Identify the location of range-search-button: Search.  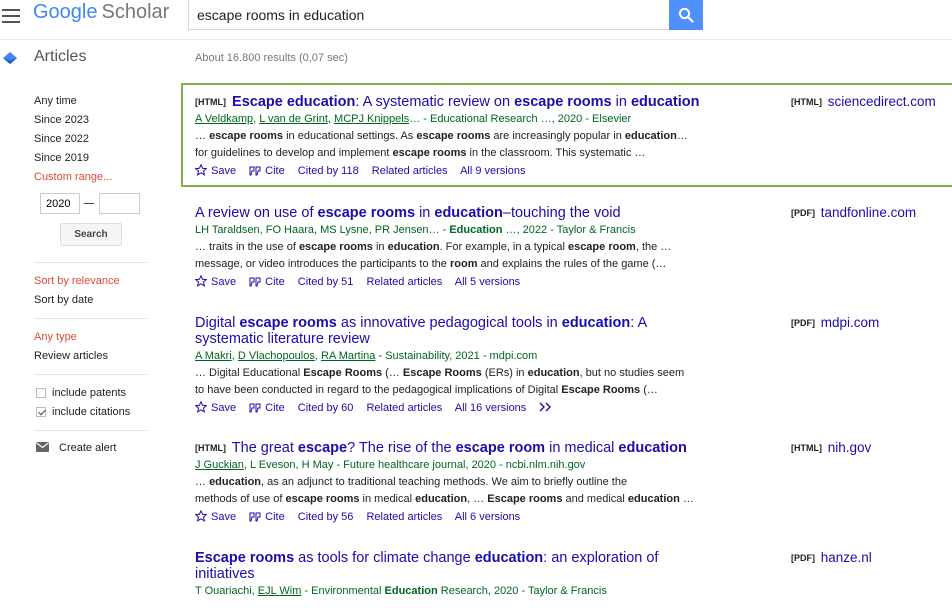
(91, 234).